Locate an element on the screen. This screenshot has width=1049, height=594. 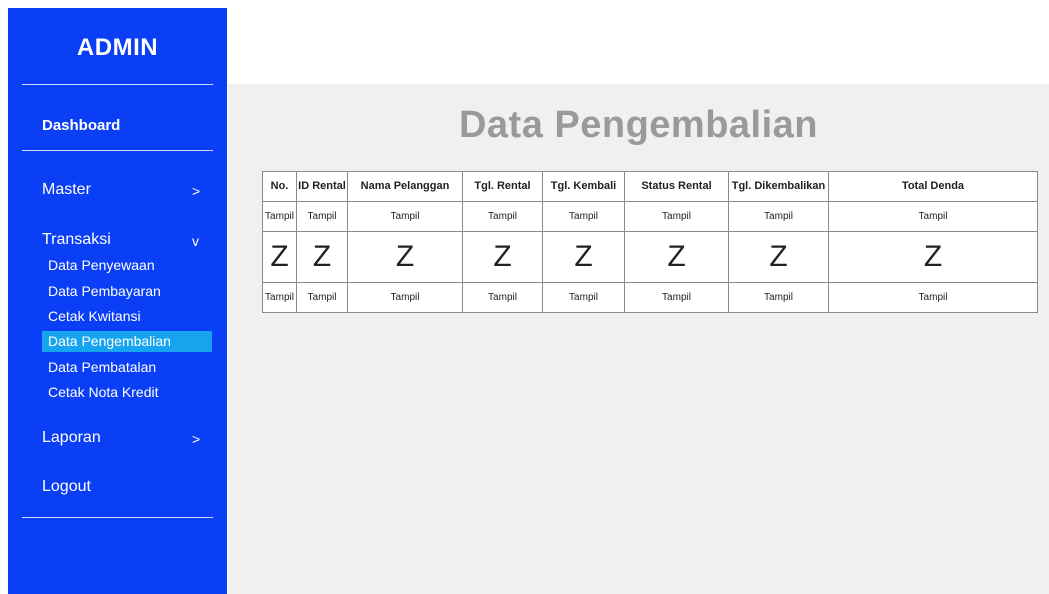
sidebar-item-label: Laporan is located at coordinates (71, 437).